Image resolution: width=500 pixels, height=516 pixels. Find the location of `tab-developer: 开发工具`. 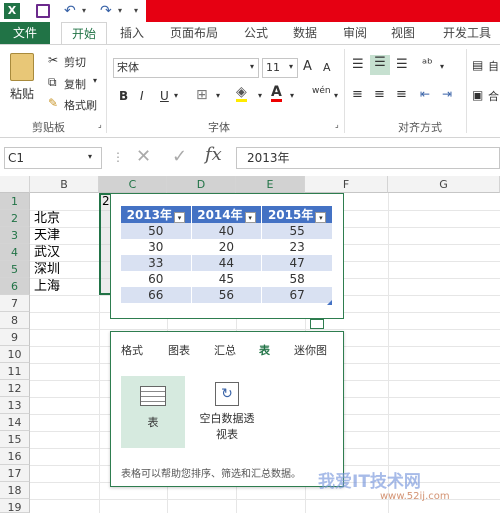

tab-developer: 开发工具 is located at coordinates (467, 33).